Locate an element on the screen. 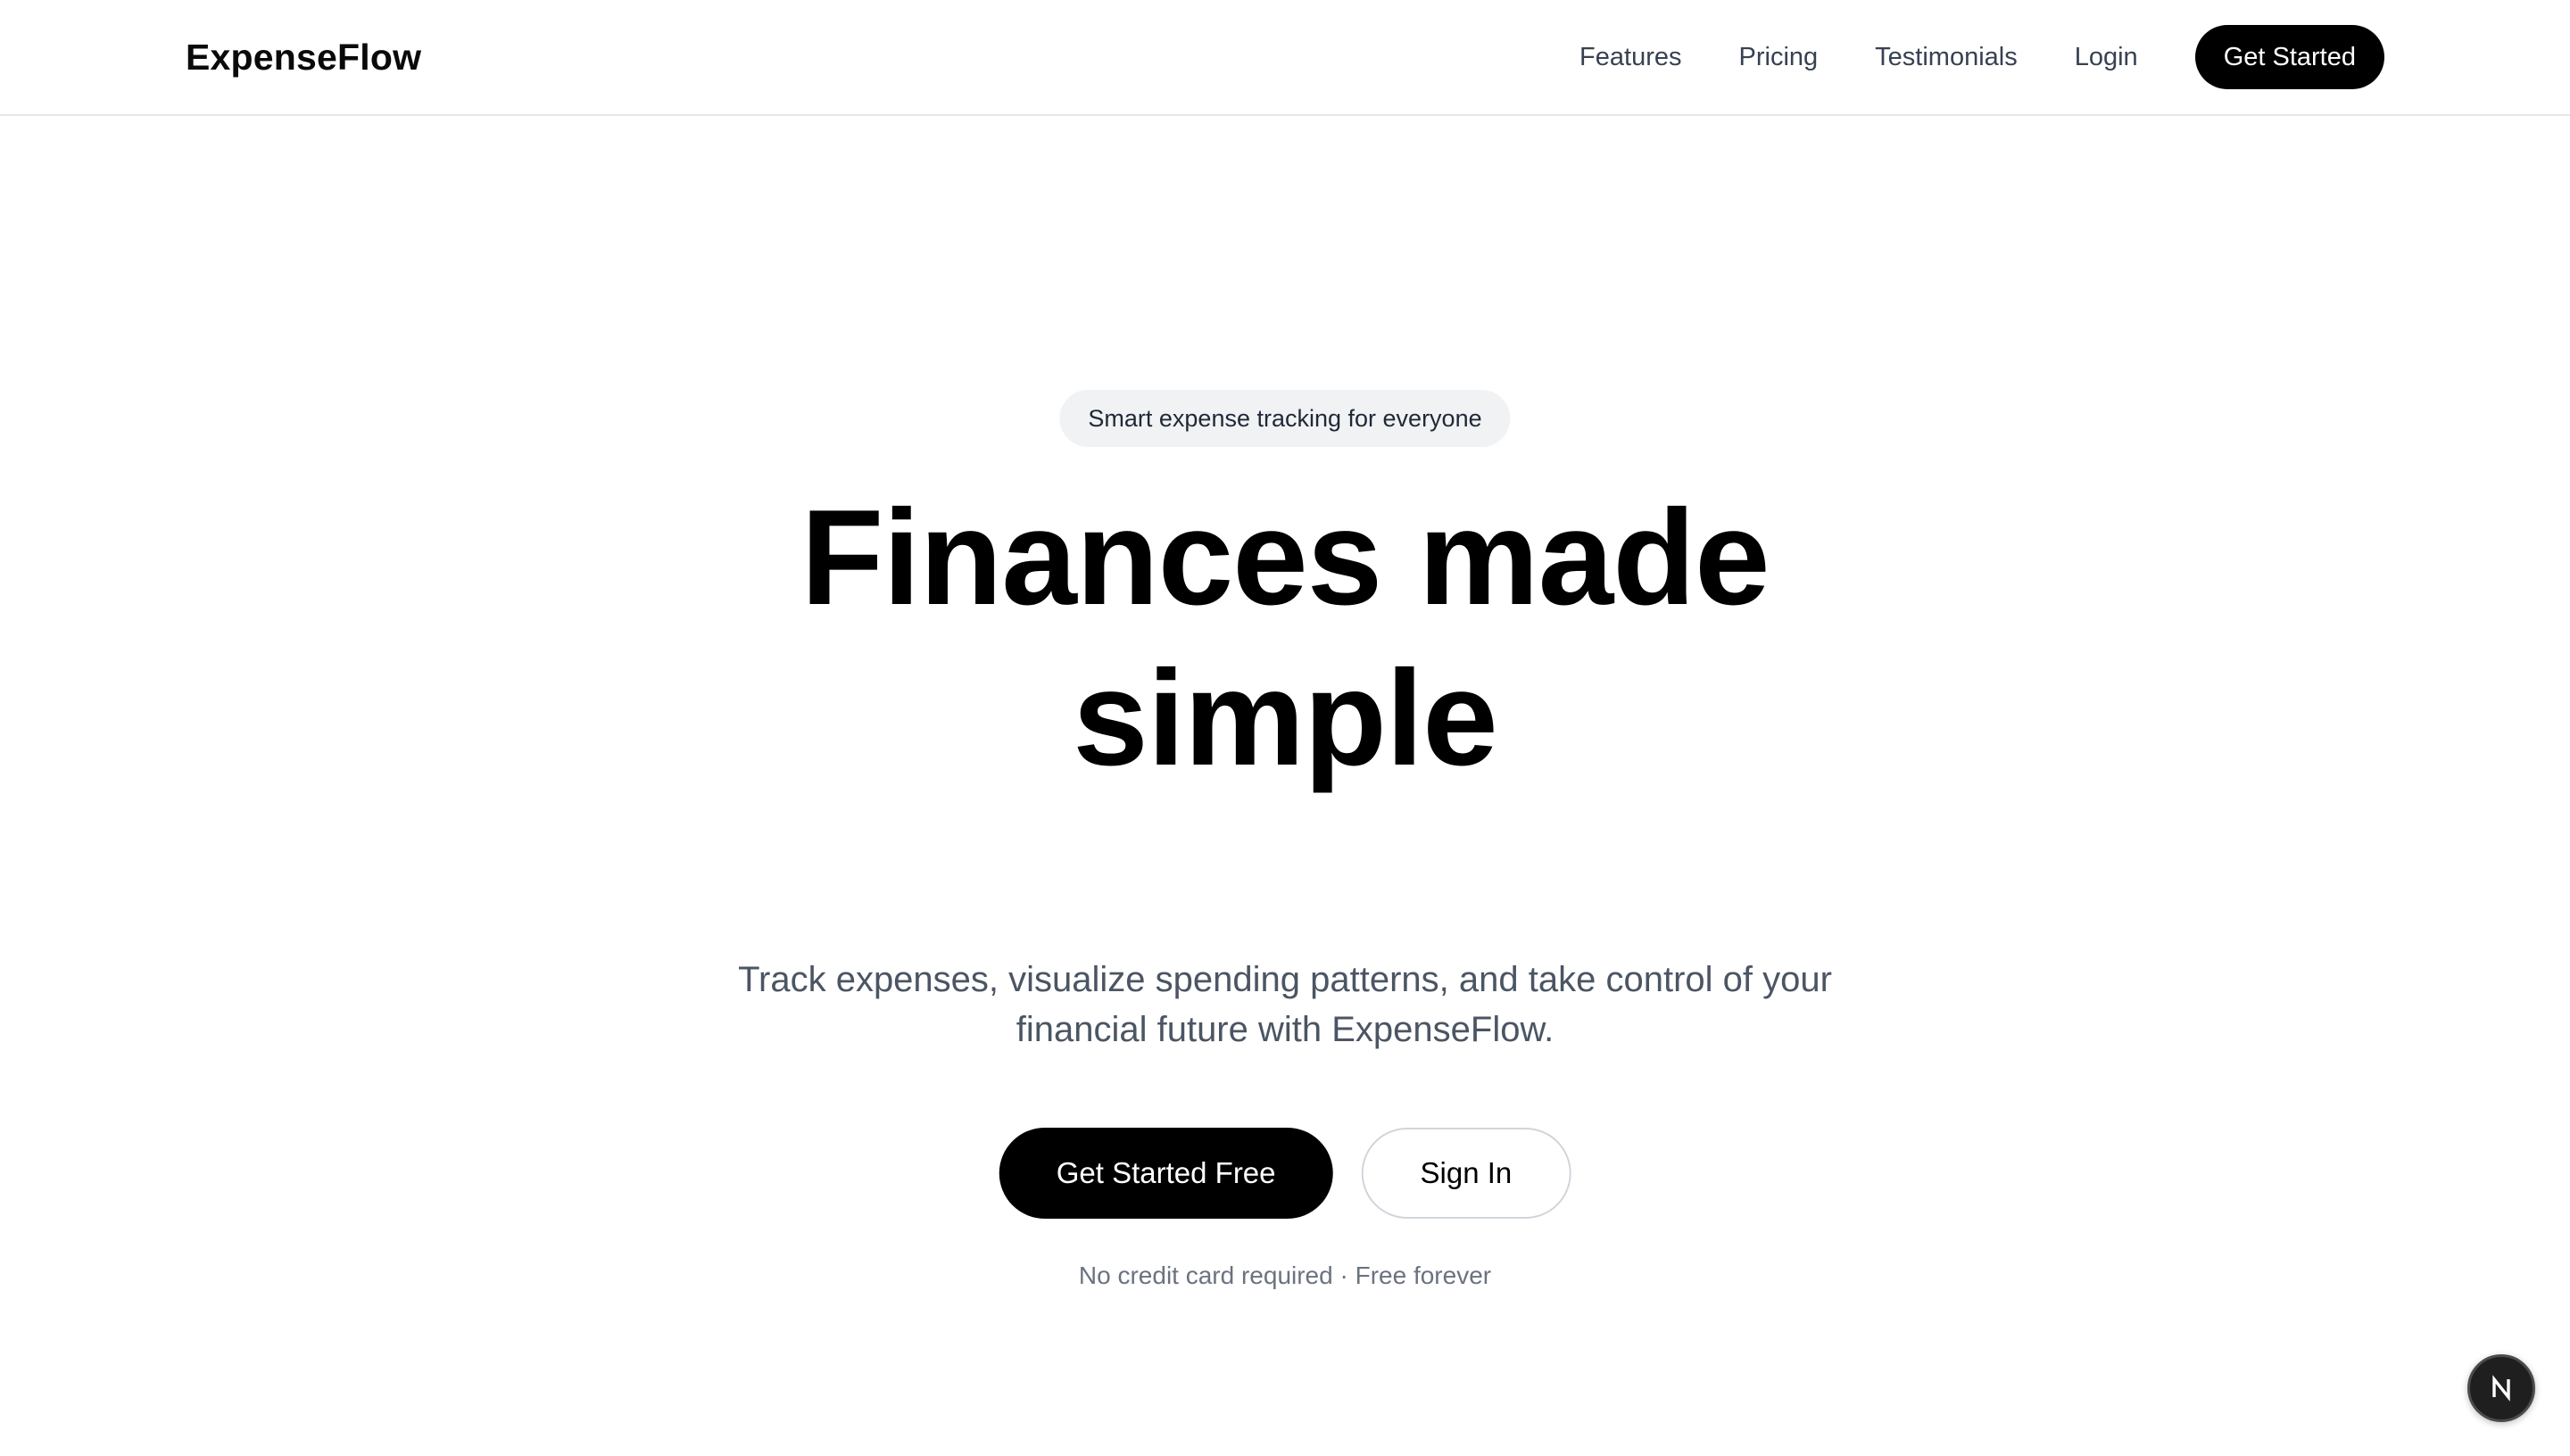 Image resolution: width=2570 pixels, height=1456 pixels. subheadline-line-2: financial future with ExpenseFlow. is located at coordinates (1285, 1030).